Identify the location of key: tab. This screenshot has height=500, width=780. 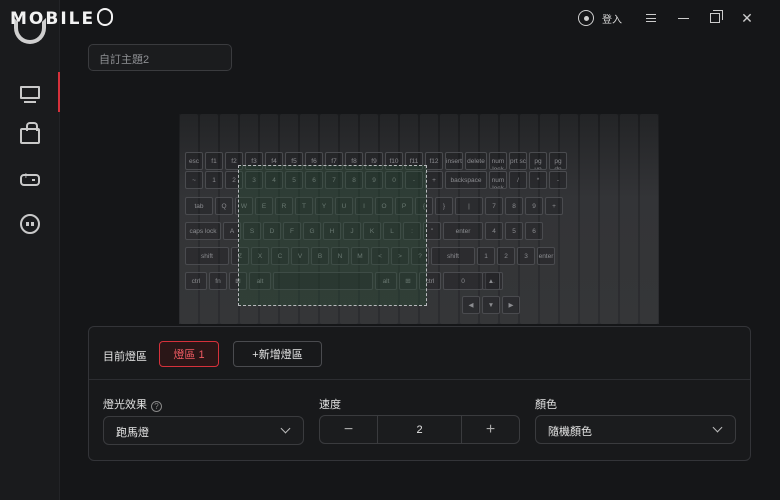
(199, 206).